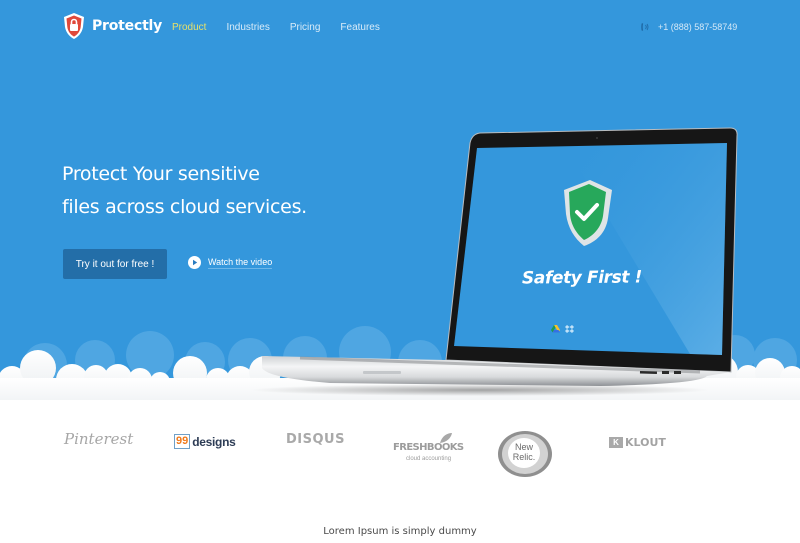 The image size is (800, 543). I want to click on logo-newrelic-word: New Relic., so click(524, 452).